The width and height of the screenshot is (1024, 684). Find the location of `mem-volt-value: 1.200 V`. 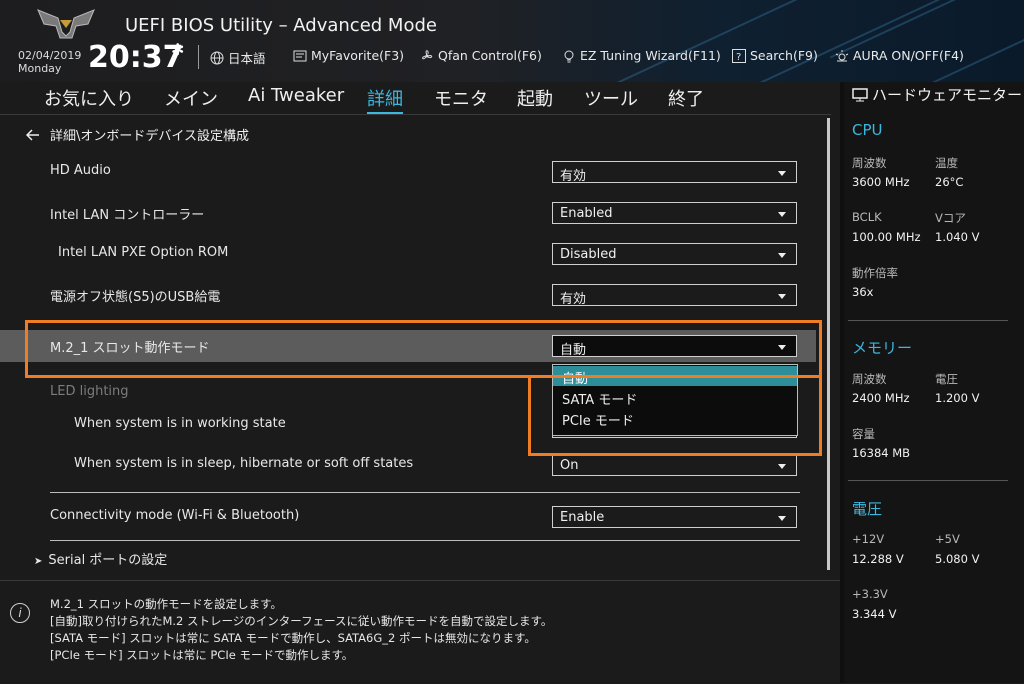

mem-volt-value: 1.200 V is located at coordinates (957, 398).